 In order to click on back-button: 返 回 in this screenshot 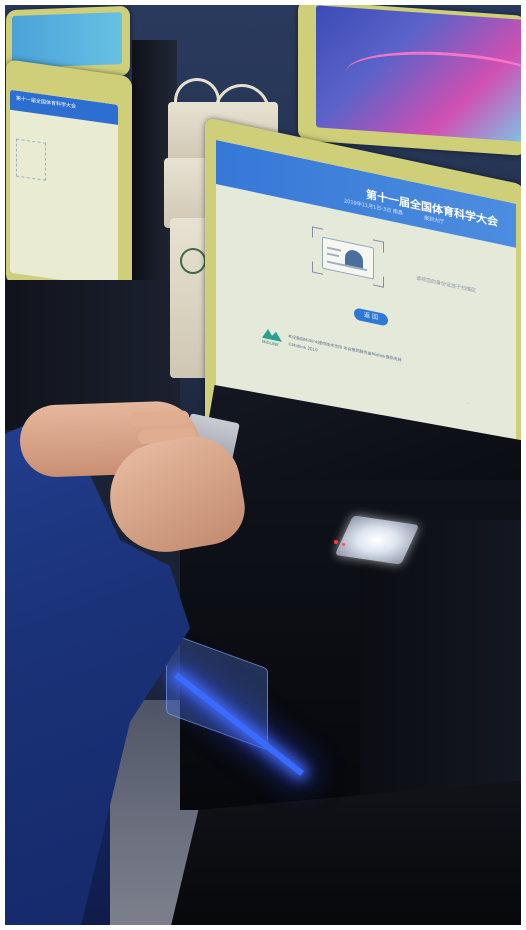, I will do `click(371, 317)`.